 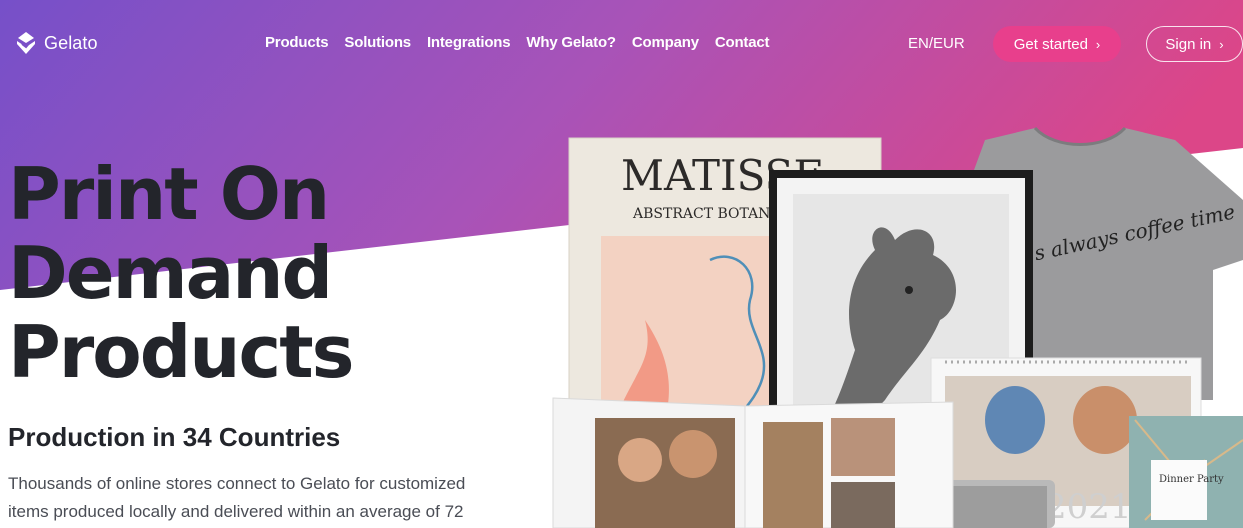 I want to click on nav-item-solutions: Solutions, so click(x=377, y=42).